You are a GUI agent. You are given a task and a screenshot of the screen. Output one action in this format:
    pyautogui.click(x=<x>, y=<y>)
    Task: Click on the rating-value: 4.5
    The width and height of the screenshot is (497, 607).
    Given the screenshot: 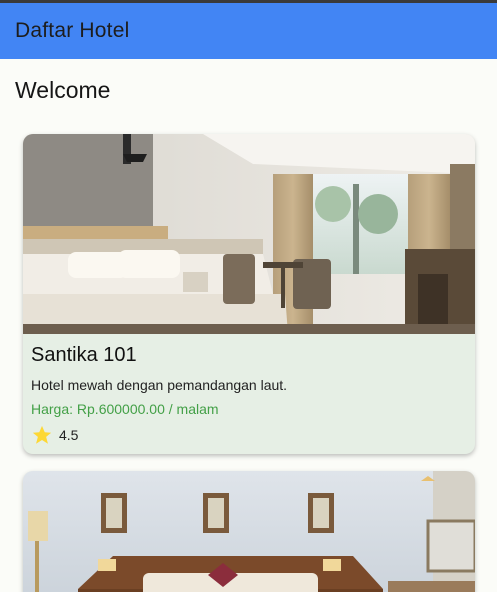 What is the action you would take?
    pyautogui.click(x=69, y=435)
    